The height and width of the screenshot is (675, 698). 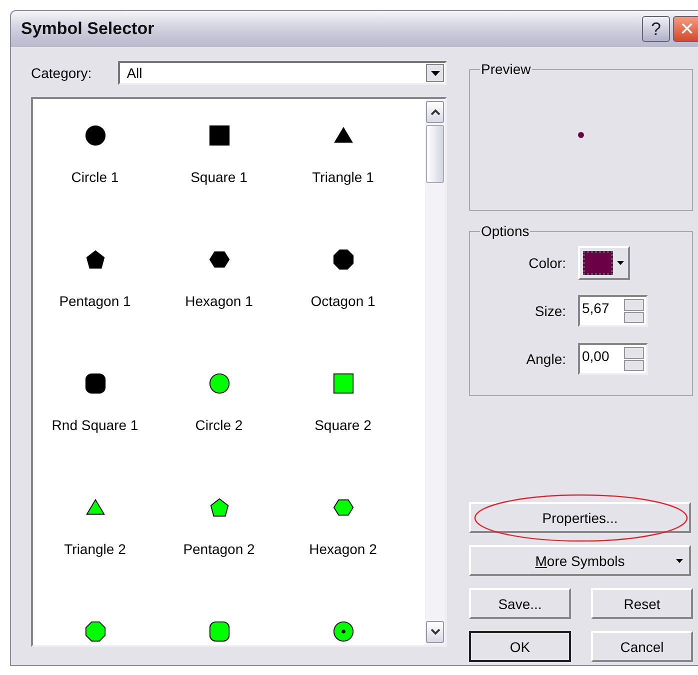 What do you see at coordinates (547, 263) in the screenshot?
I see `color-label: Color:` at bounding box center [547, 263].